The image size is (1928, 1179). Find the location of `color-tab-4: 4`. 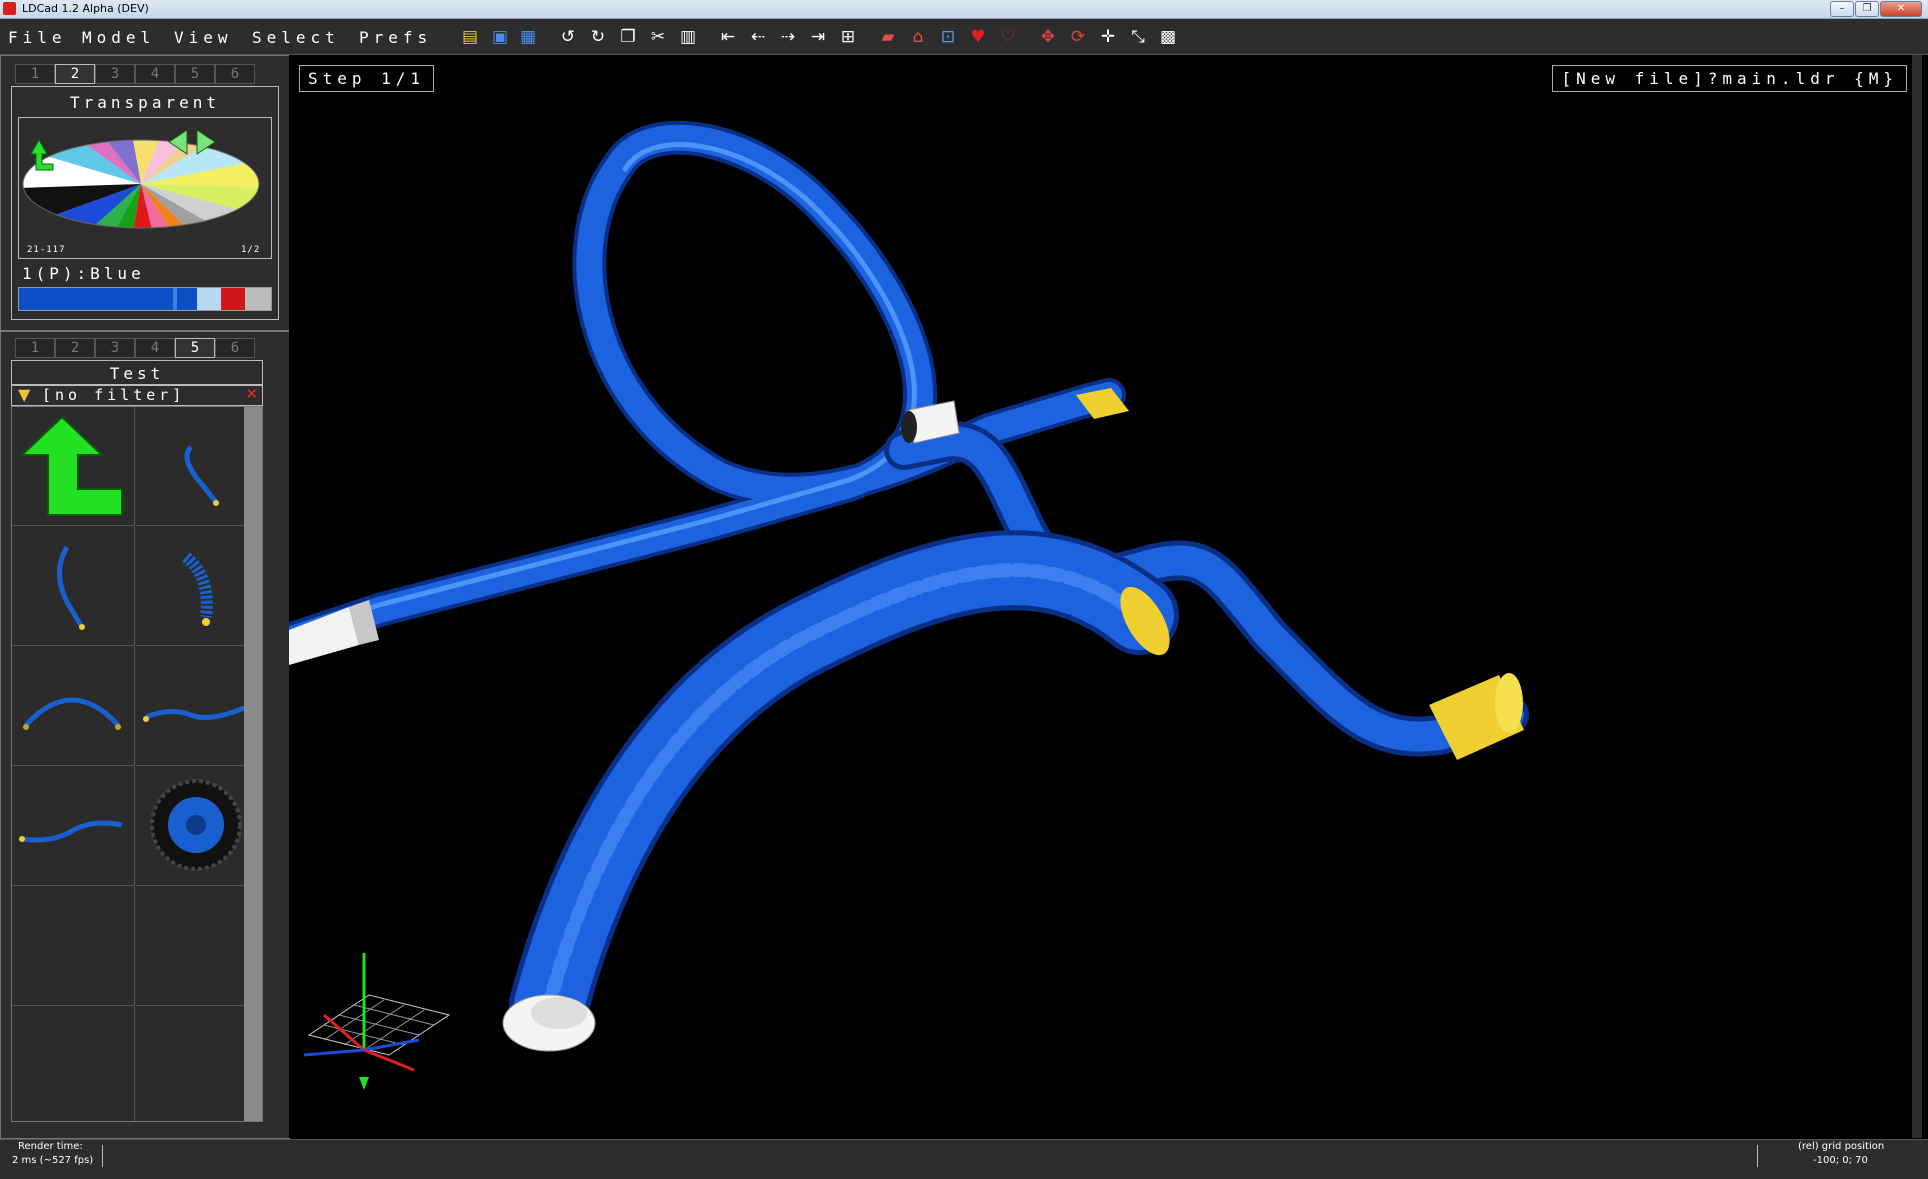

color-tab-4: 4 is located at coordinates (155, 74).